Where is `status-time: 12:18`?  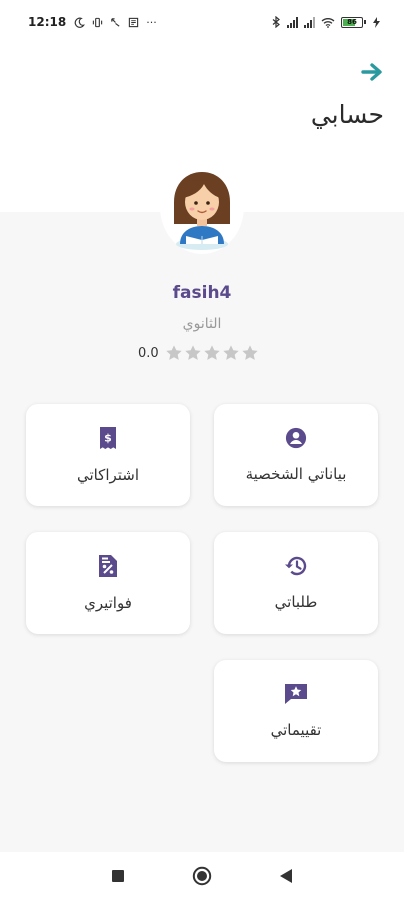 status-time: 12:18 is located at coordinates (47, 22).